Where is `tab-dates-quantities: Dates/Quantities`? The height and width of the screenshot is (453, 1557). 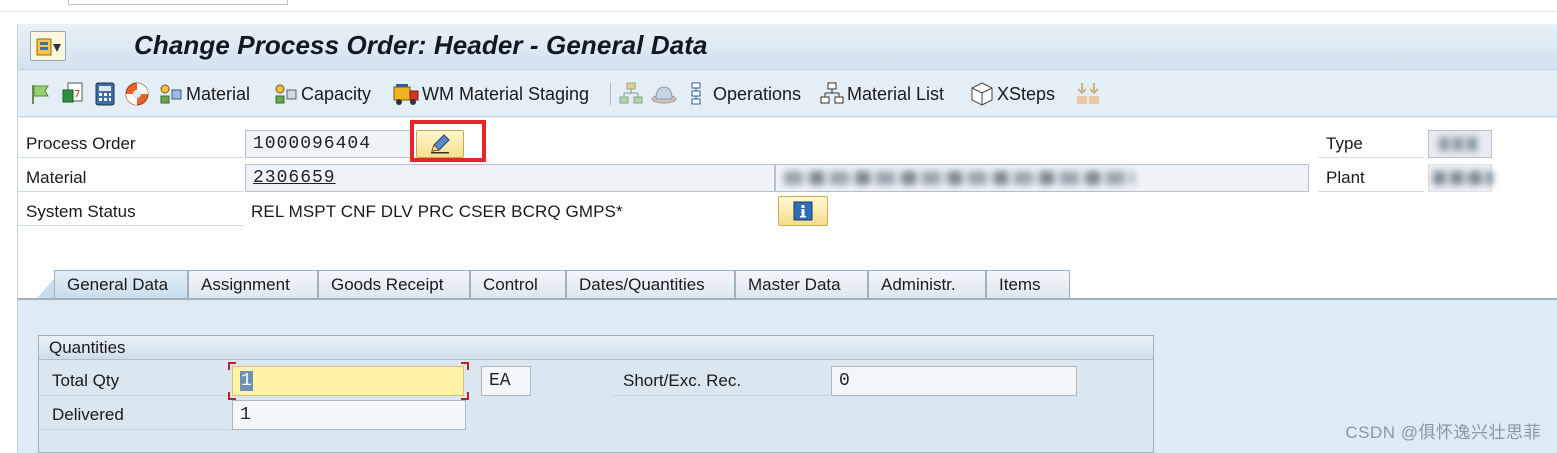
tab-dates-quantities: Dates/Quantities is located at coordinates (650, 284).